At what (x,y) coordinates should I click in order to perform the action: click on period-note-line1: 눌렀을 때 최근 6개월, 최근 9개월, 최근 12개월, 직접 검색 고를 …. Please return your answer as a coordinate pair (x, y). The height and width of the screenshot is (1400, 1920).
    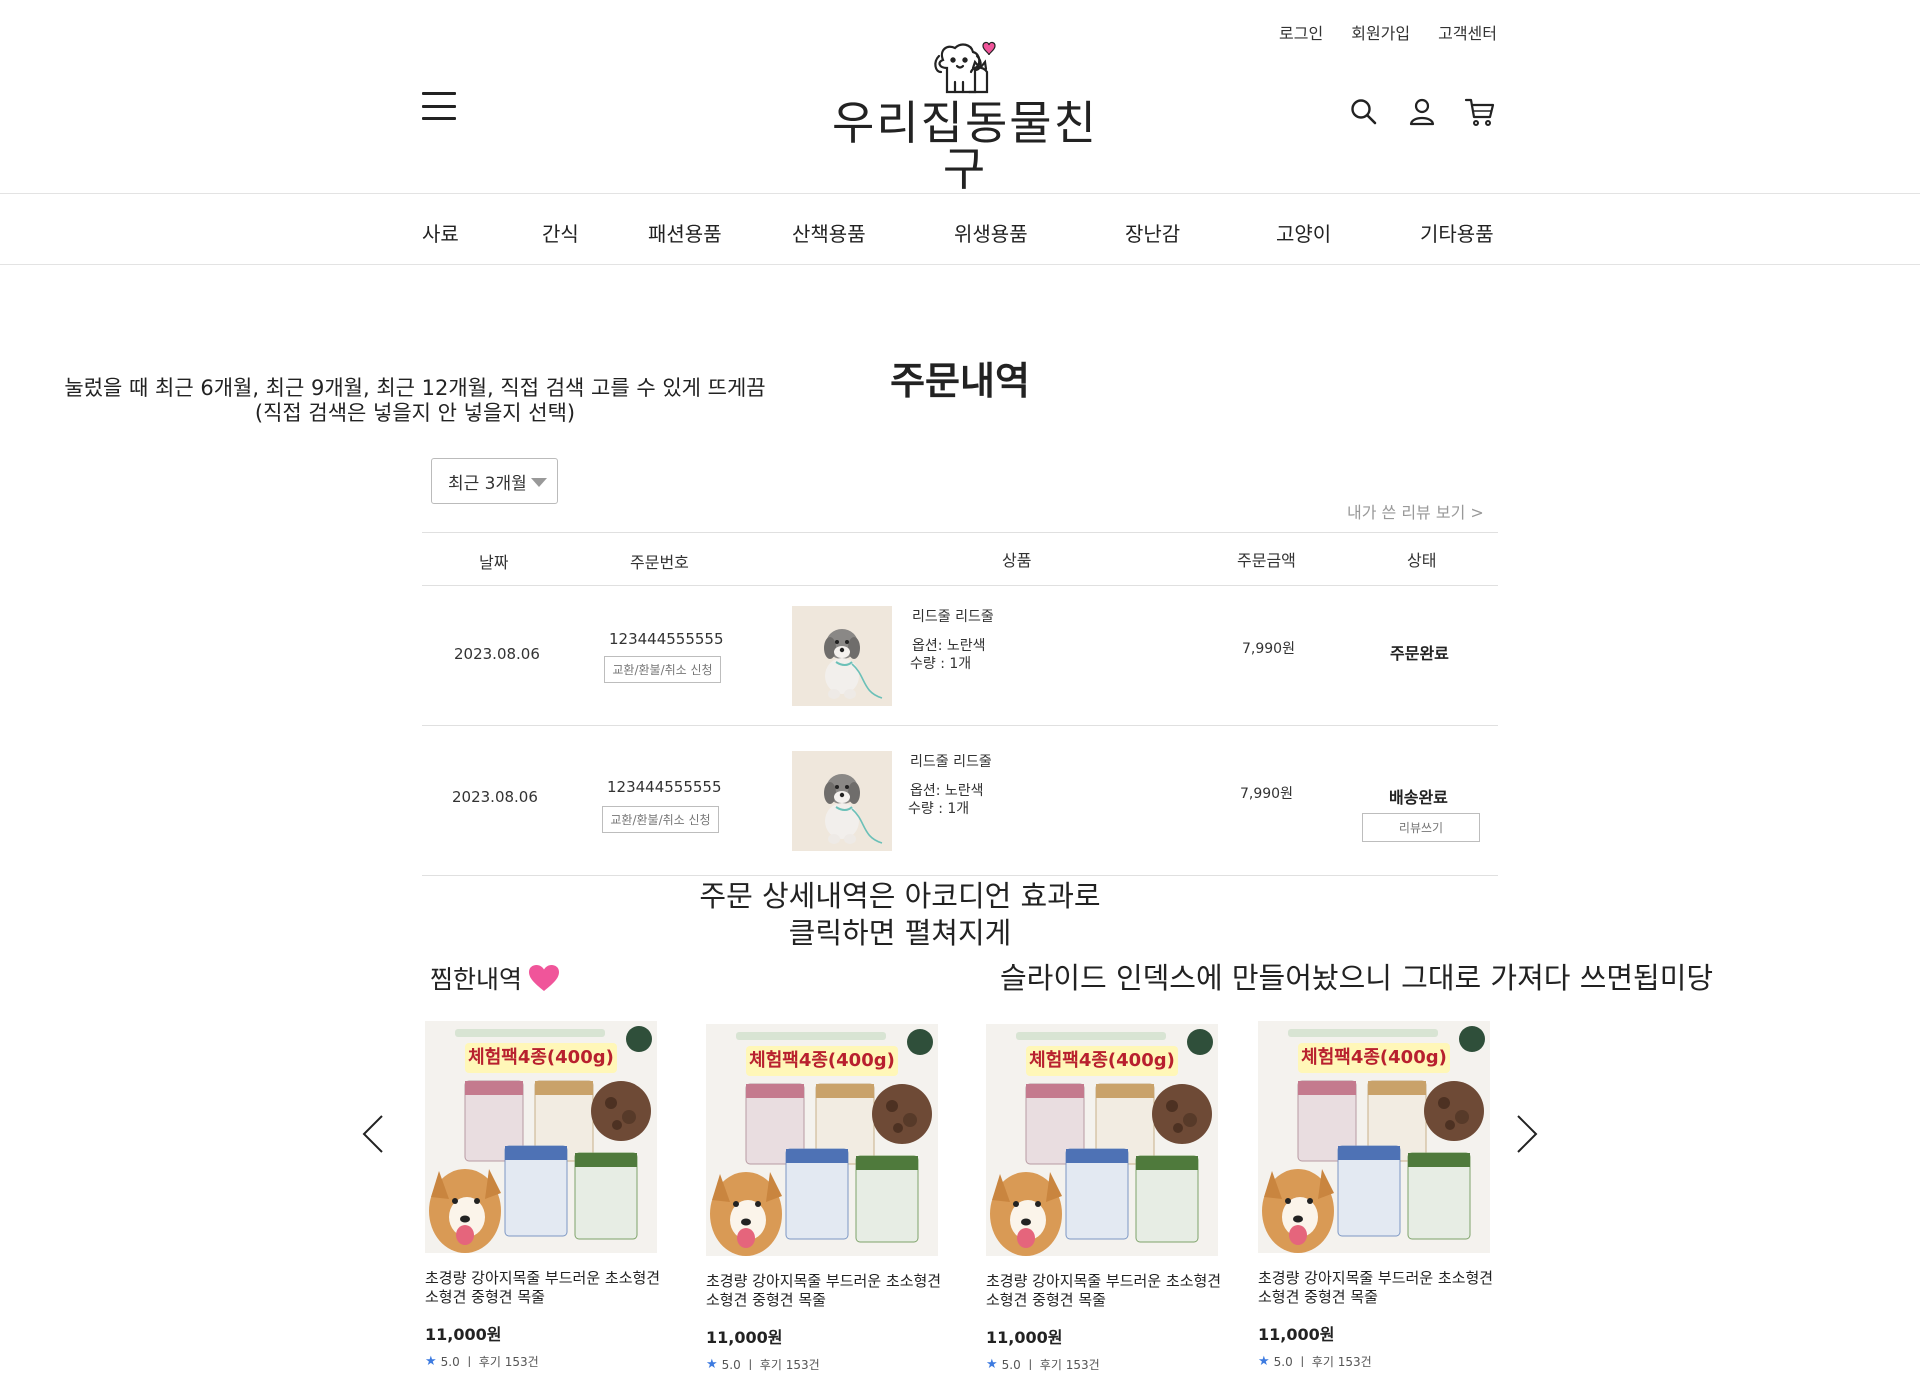
    Looking at the image, I should click on (415, 388).